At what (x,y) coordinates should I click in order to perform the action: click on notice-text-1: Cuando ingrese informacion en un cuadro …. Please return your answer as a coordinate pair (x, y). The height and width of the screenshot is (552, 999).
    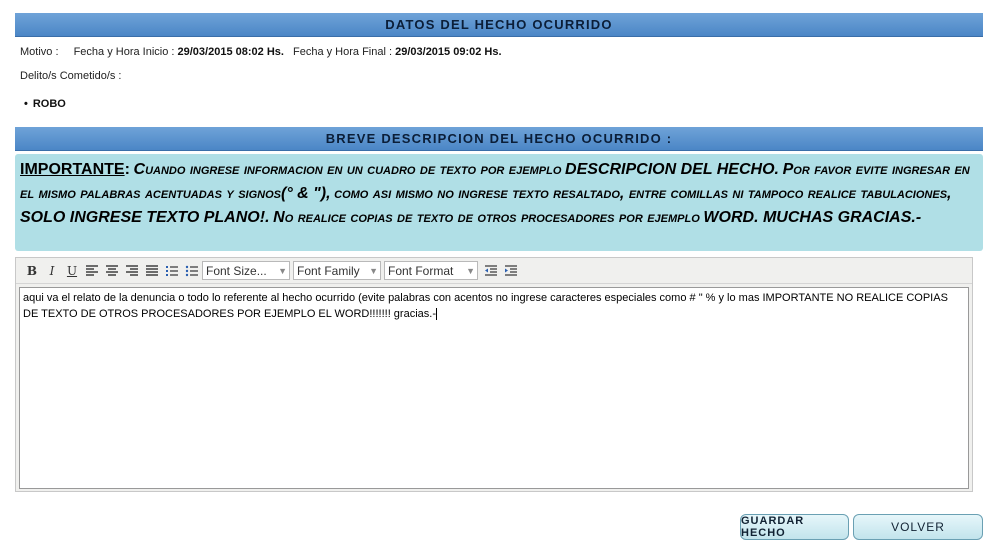
    Looking at the image, I should click on (347, 169).